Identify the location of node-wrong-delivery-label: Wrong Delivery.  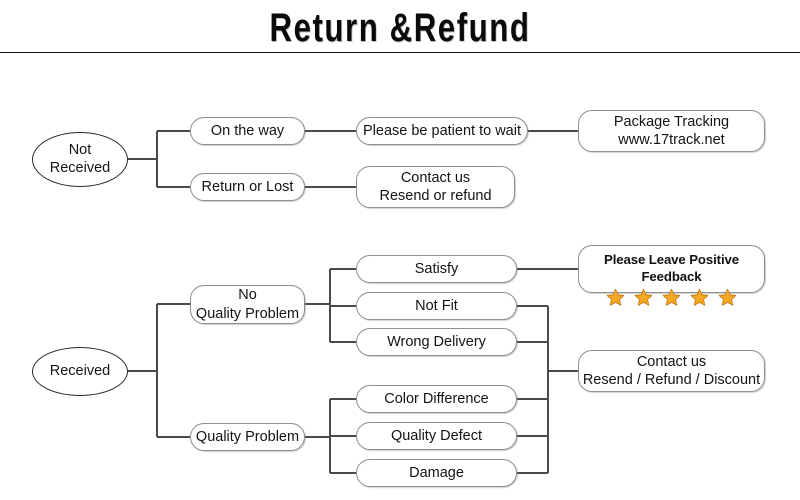
(436, 341).